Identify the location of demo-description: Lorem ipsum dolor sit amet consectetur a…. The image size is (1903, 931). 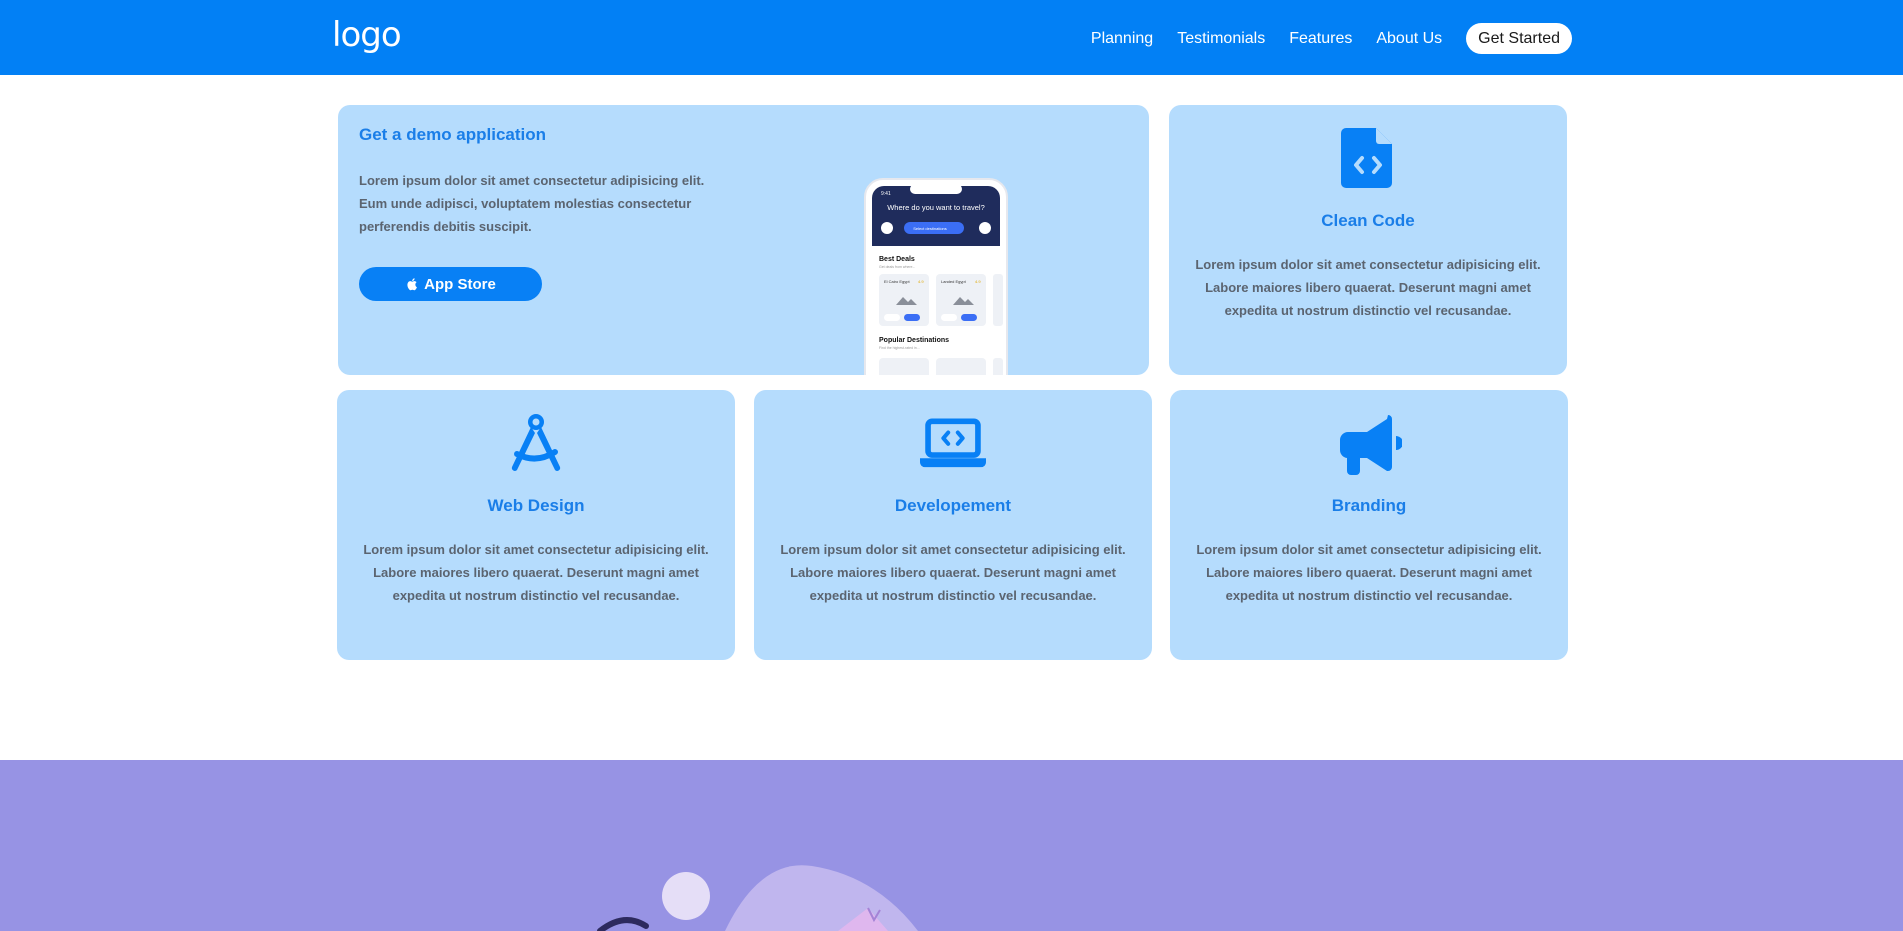
(532, 203).